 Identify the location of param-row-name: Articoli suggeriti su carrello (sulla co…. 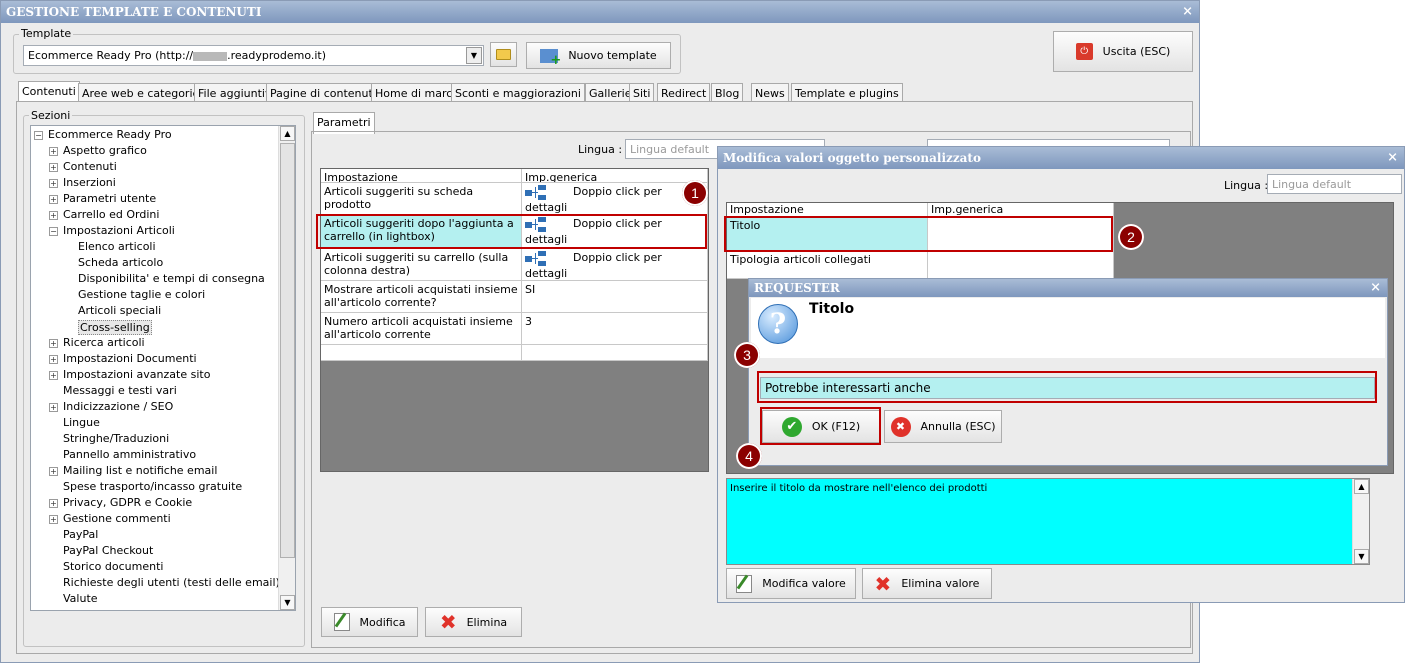
(421, 265).